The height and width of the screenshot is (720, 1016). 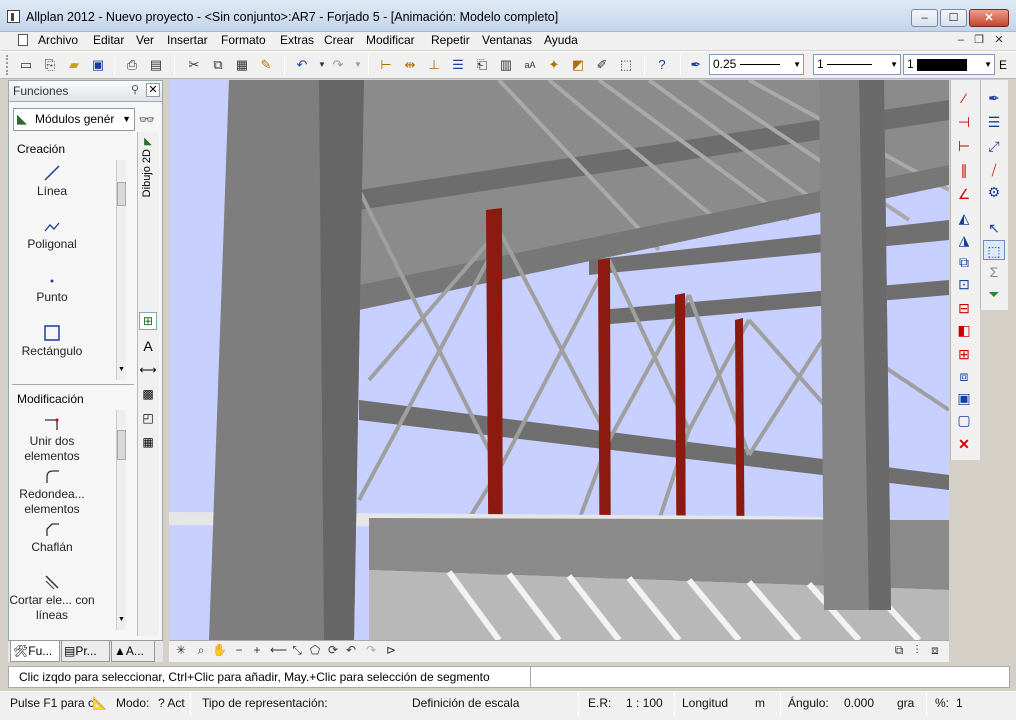 I want to click on split-view-icon: ⫶, so click(x=917, y=650).